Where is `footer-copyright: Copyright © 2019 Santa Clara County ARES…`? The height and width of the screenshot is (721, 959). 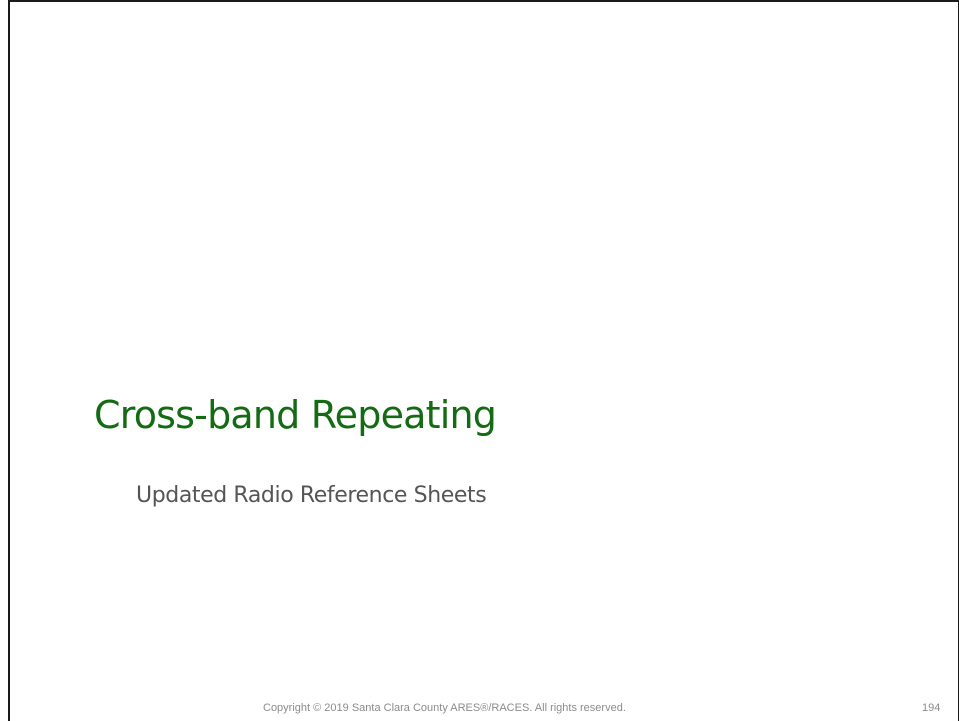
footer-copyright: Copyright © 2019 Santa Clara County ARES… is located at coordinates (444, 708).